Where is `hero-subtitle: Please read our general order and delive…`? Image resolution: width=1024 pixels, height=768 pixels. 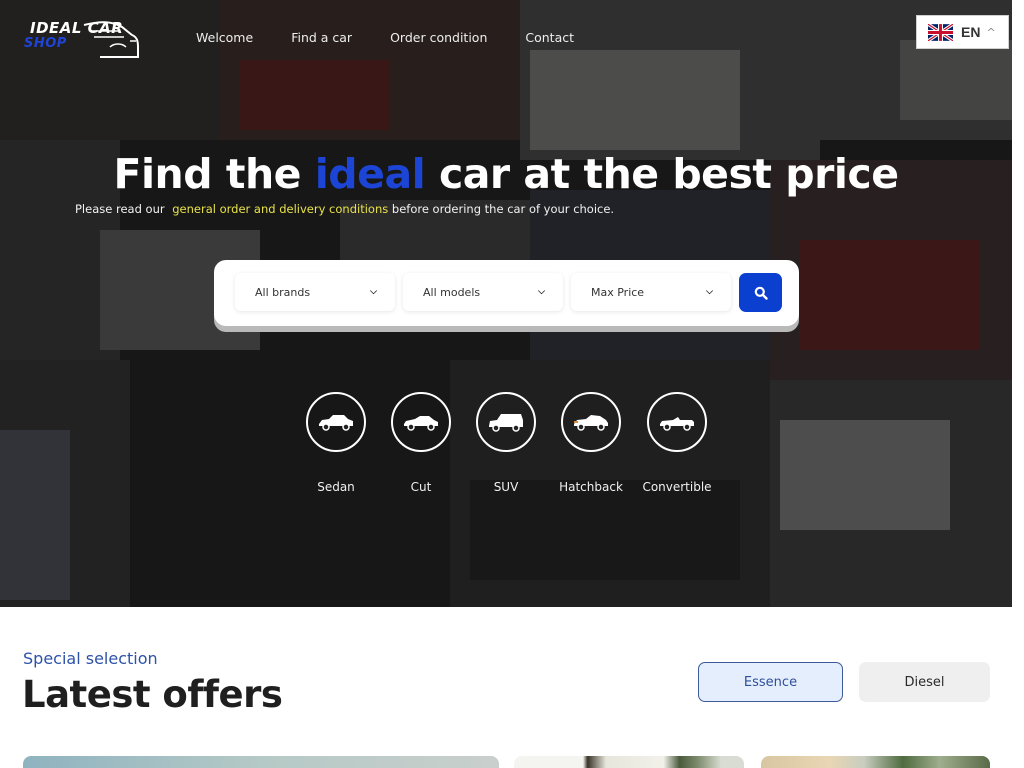 hero-subtitle: Please read our general order and delive… is located at coordinates (344, 209).